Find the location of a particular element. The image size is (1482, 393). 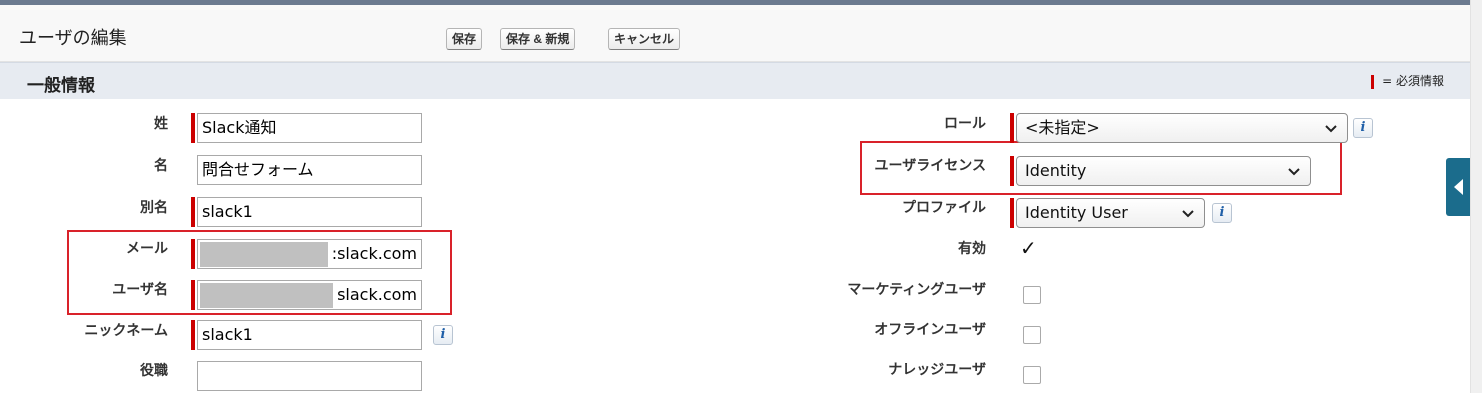

title-input is located at coordinates (309, 376).